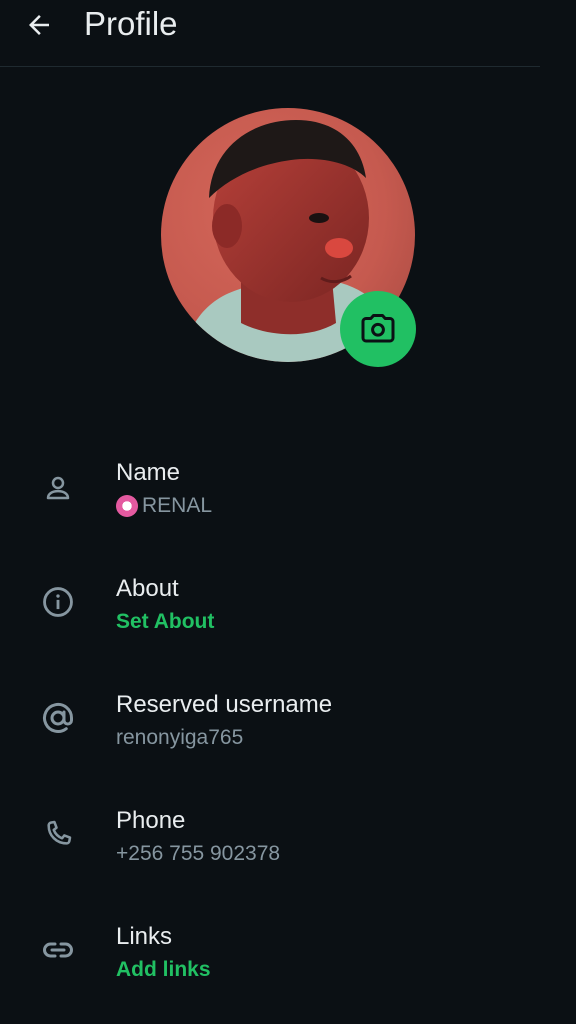 The height and width of the screenshot is (1024, 576). I want to click on name-row: Name RENAL, so click(288, 506).